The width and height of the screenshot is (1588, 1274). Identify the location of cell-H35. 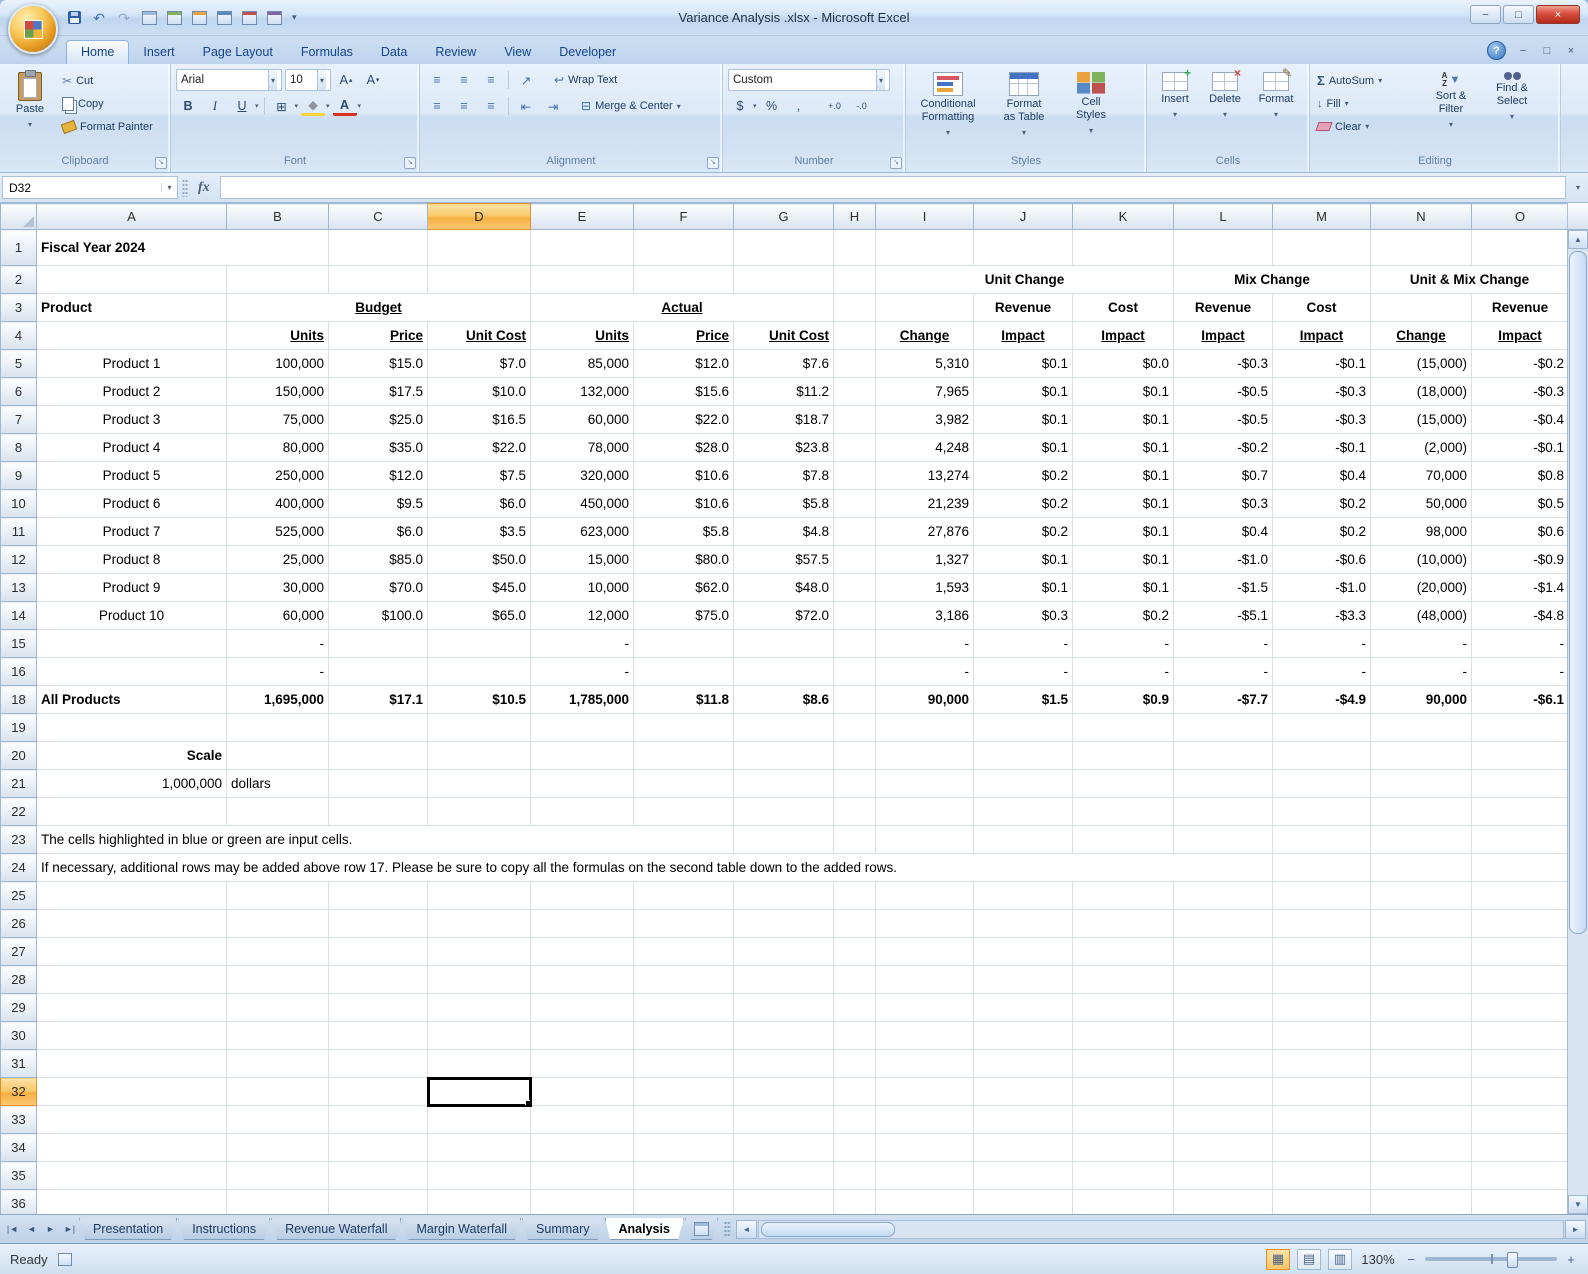
(854, 1175).